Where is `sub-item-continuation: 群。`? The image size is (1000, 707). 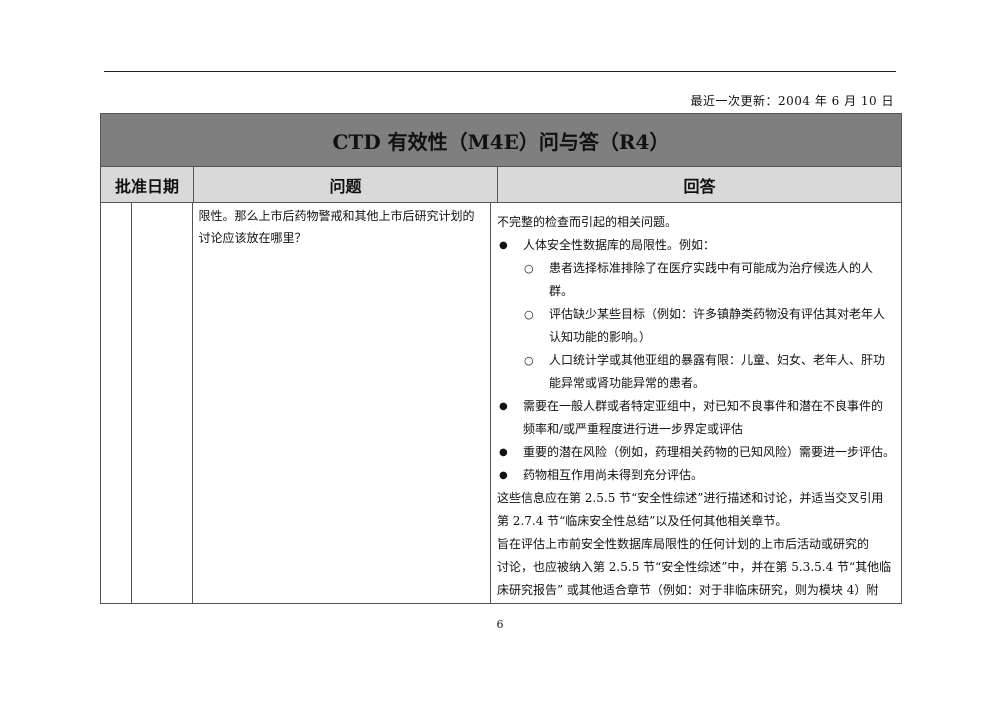 sub-item-continuation: 群。 is located at coordinates (696, 291).